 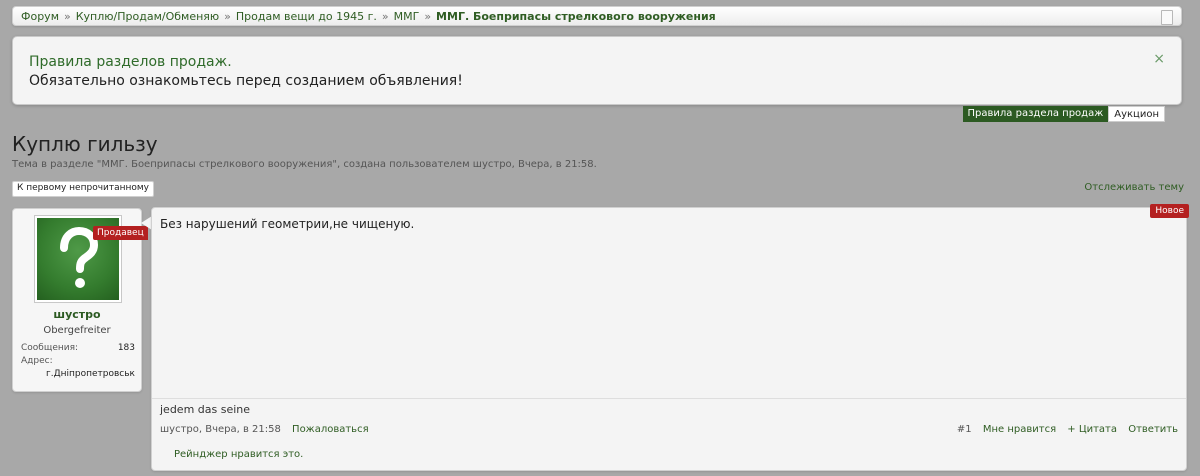 I want to click on notice-title: Правила разделов продаж., so click(x=130, y=62).